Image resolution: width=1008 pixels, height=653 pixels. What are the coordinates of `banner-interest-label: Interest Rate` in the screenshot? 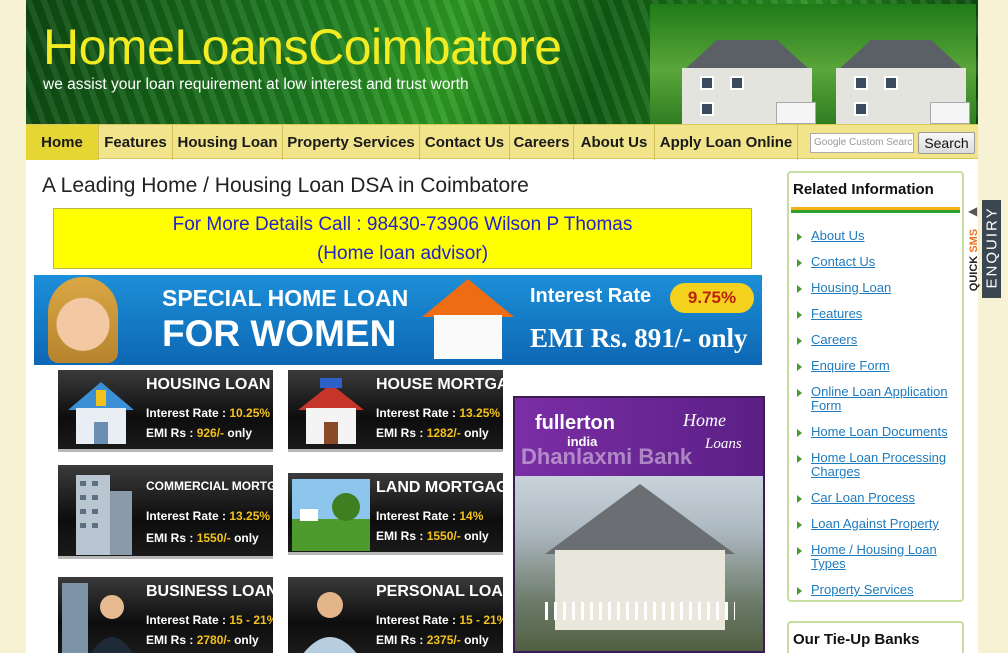 It's located at (591, 296).